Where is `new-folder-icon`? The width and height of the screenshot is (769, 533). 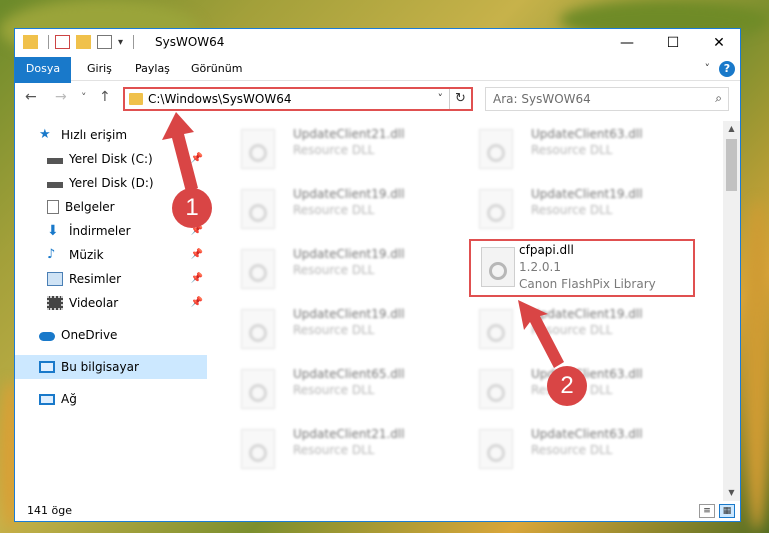 new-folder-icon is located at coordinates (83, 42).